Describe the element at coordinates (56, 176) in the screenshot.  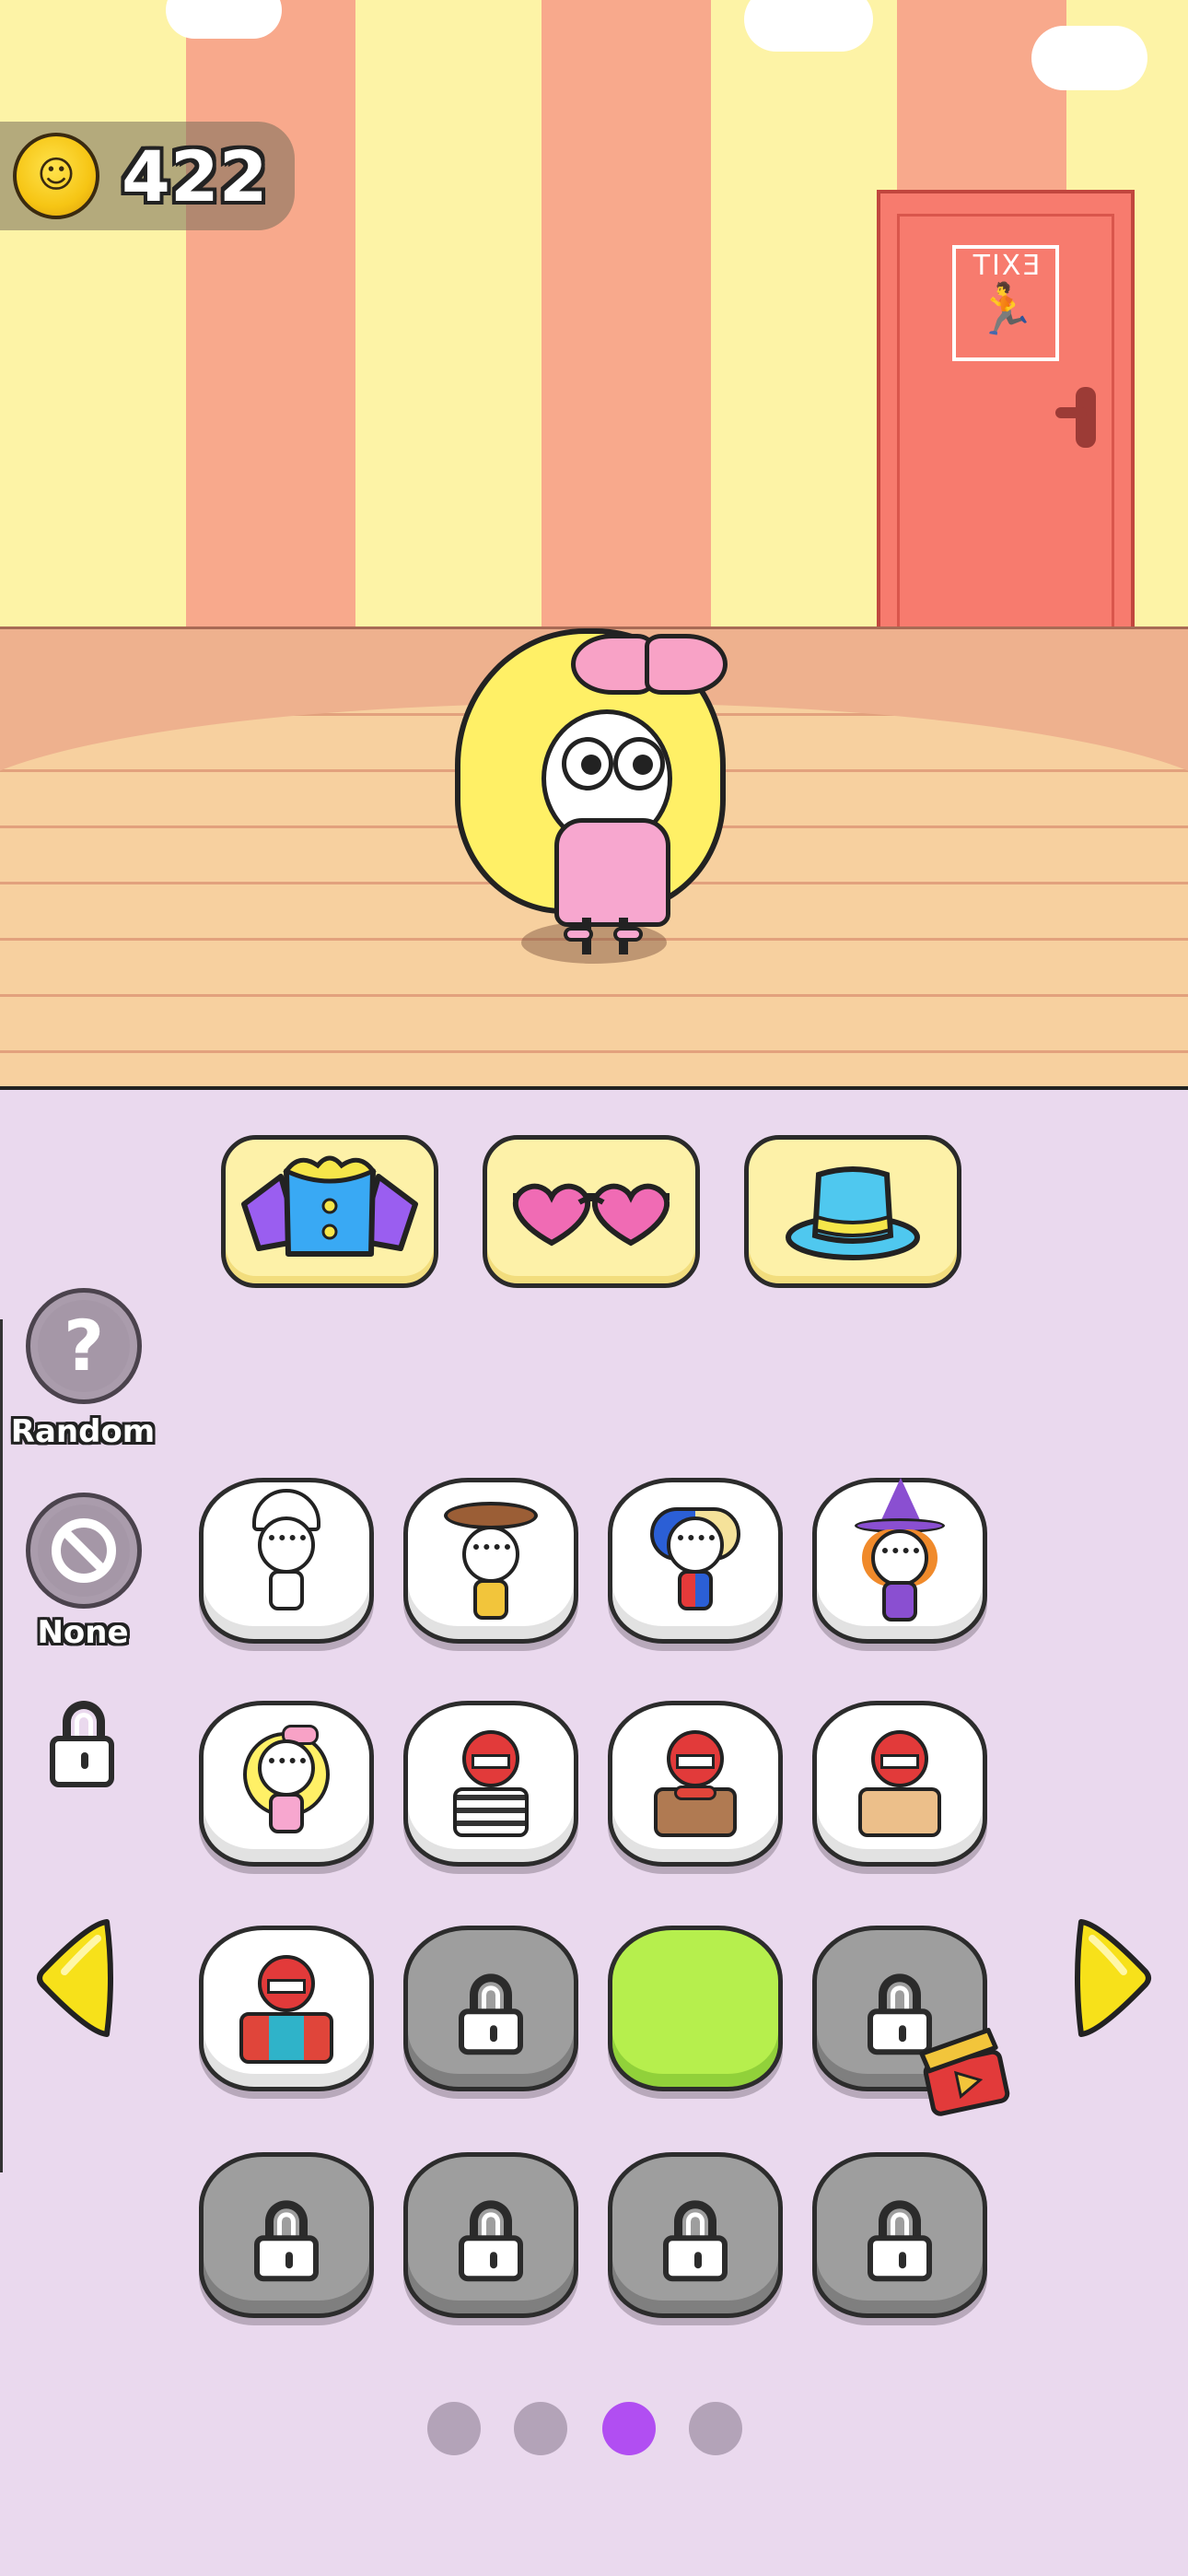
I see `coin-icon: ☺` at that location.